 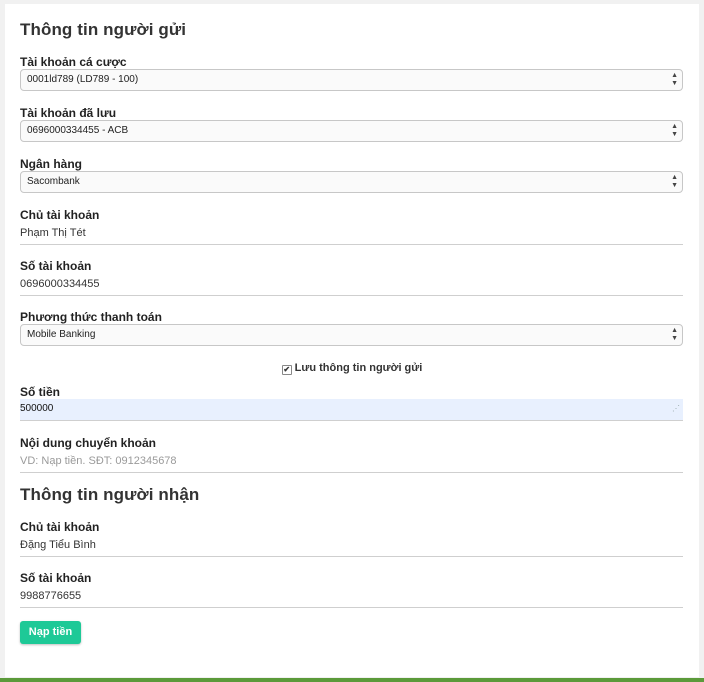 I want to click on sender-account-number-label: Số tài khoản, so click(x=56, y=266).